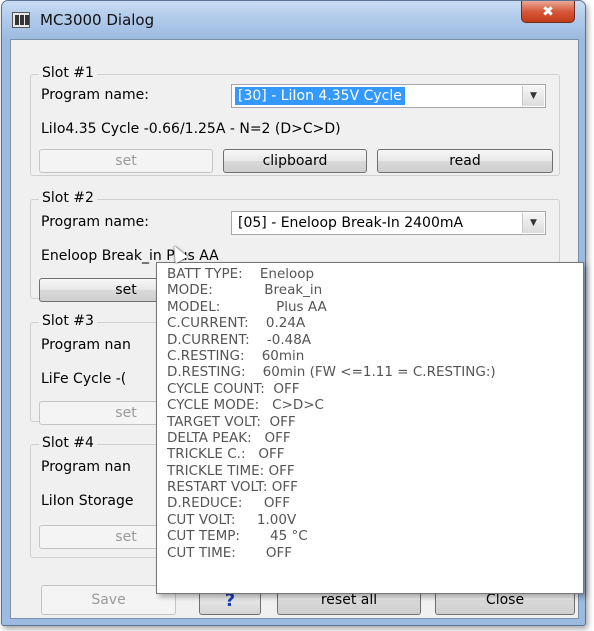 Image resolution: width=594 pixels, height=631 pixels. Describe the element at coordinates (84, 379) in the screenshot. I see `slot-3-description: LiFe Cycle -(` at that location.